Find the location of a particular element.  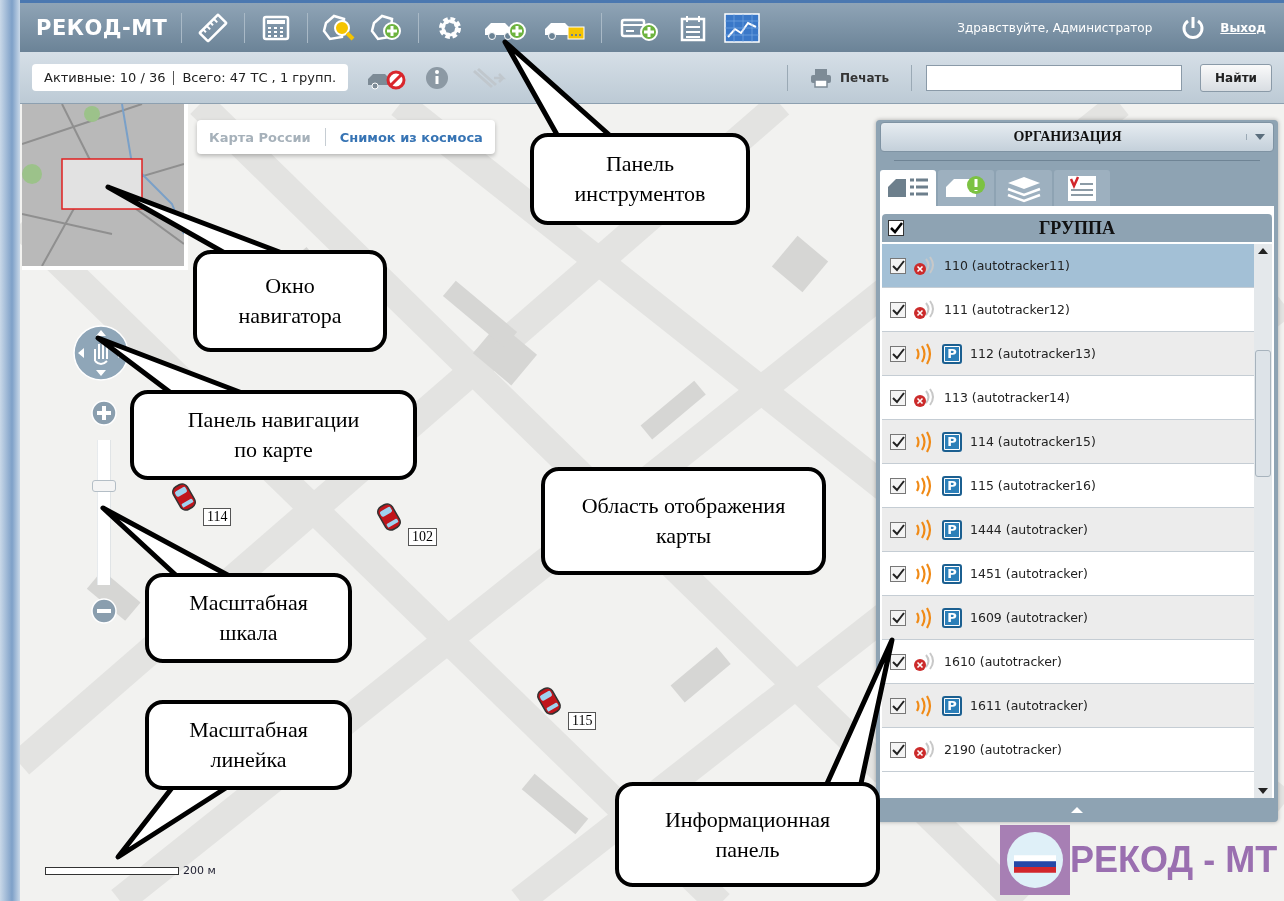

minimap-drawing is located at coordinates (105, 187).